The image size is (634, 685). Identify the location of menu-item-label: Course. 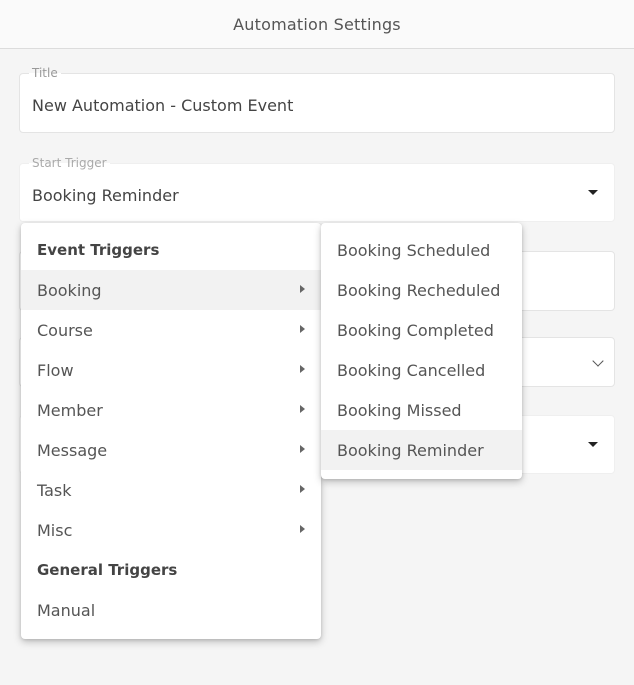
(65, 330).